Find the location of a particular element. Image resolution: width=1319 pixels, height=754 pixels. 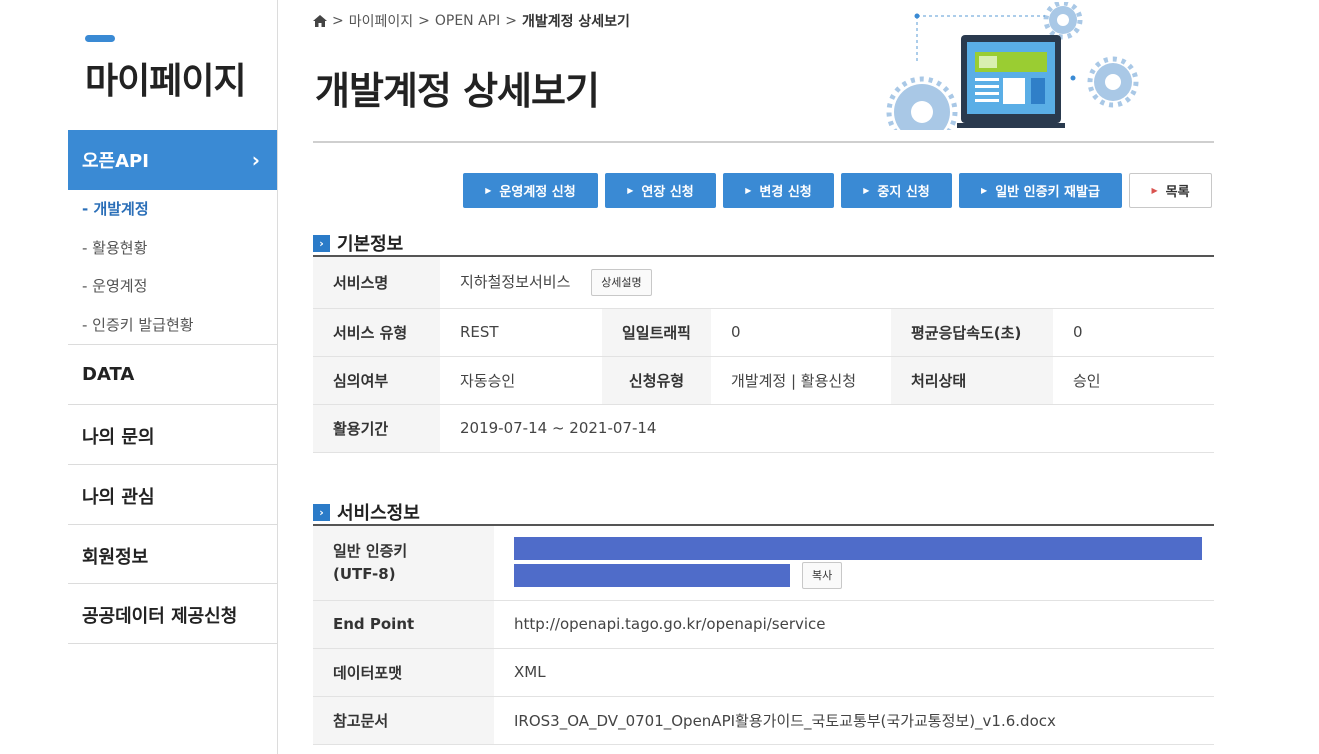

breadcrumb-current: 개발계정 상세보기 is located at coordinates (576, 22).